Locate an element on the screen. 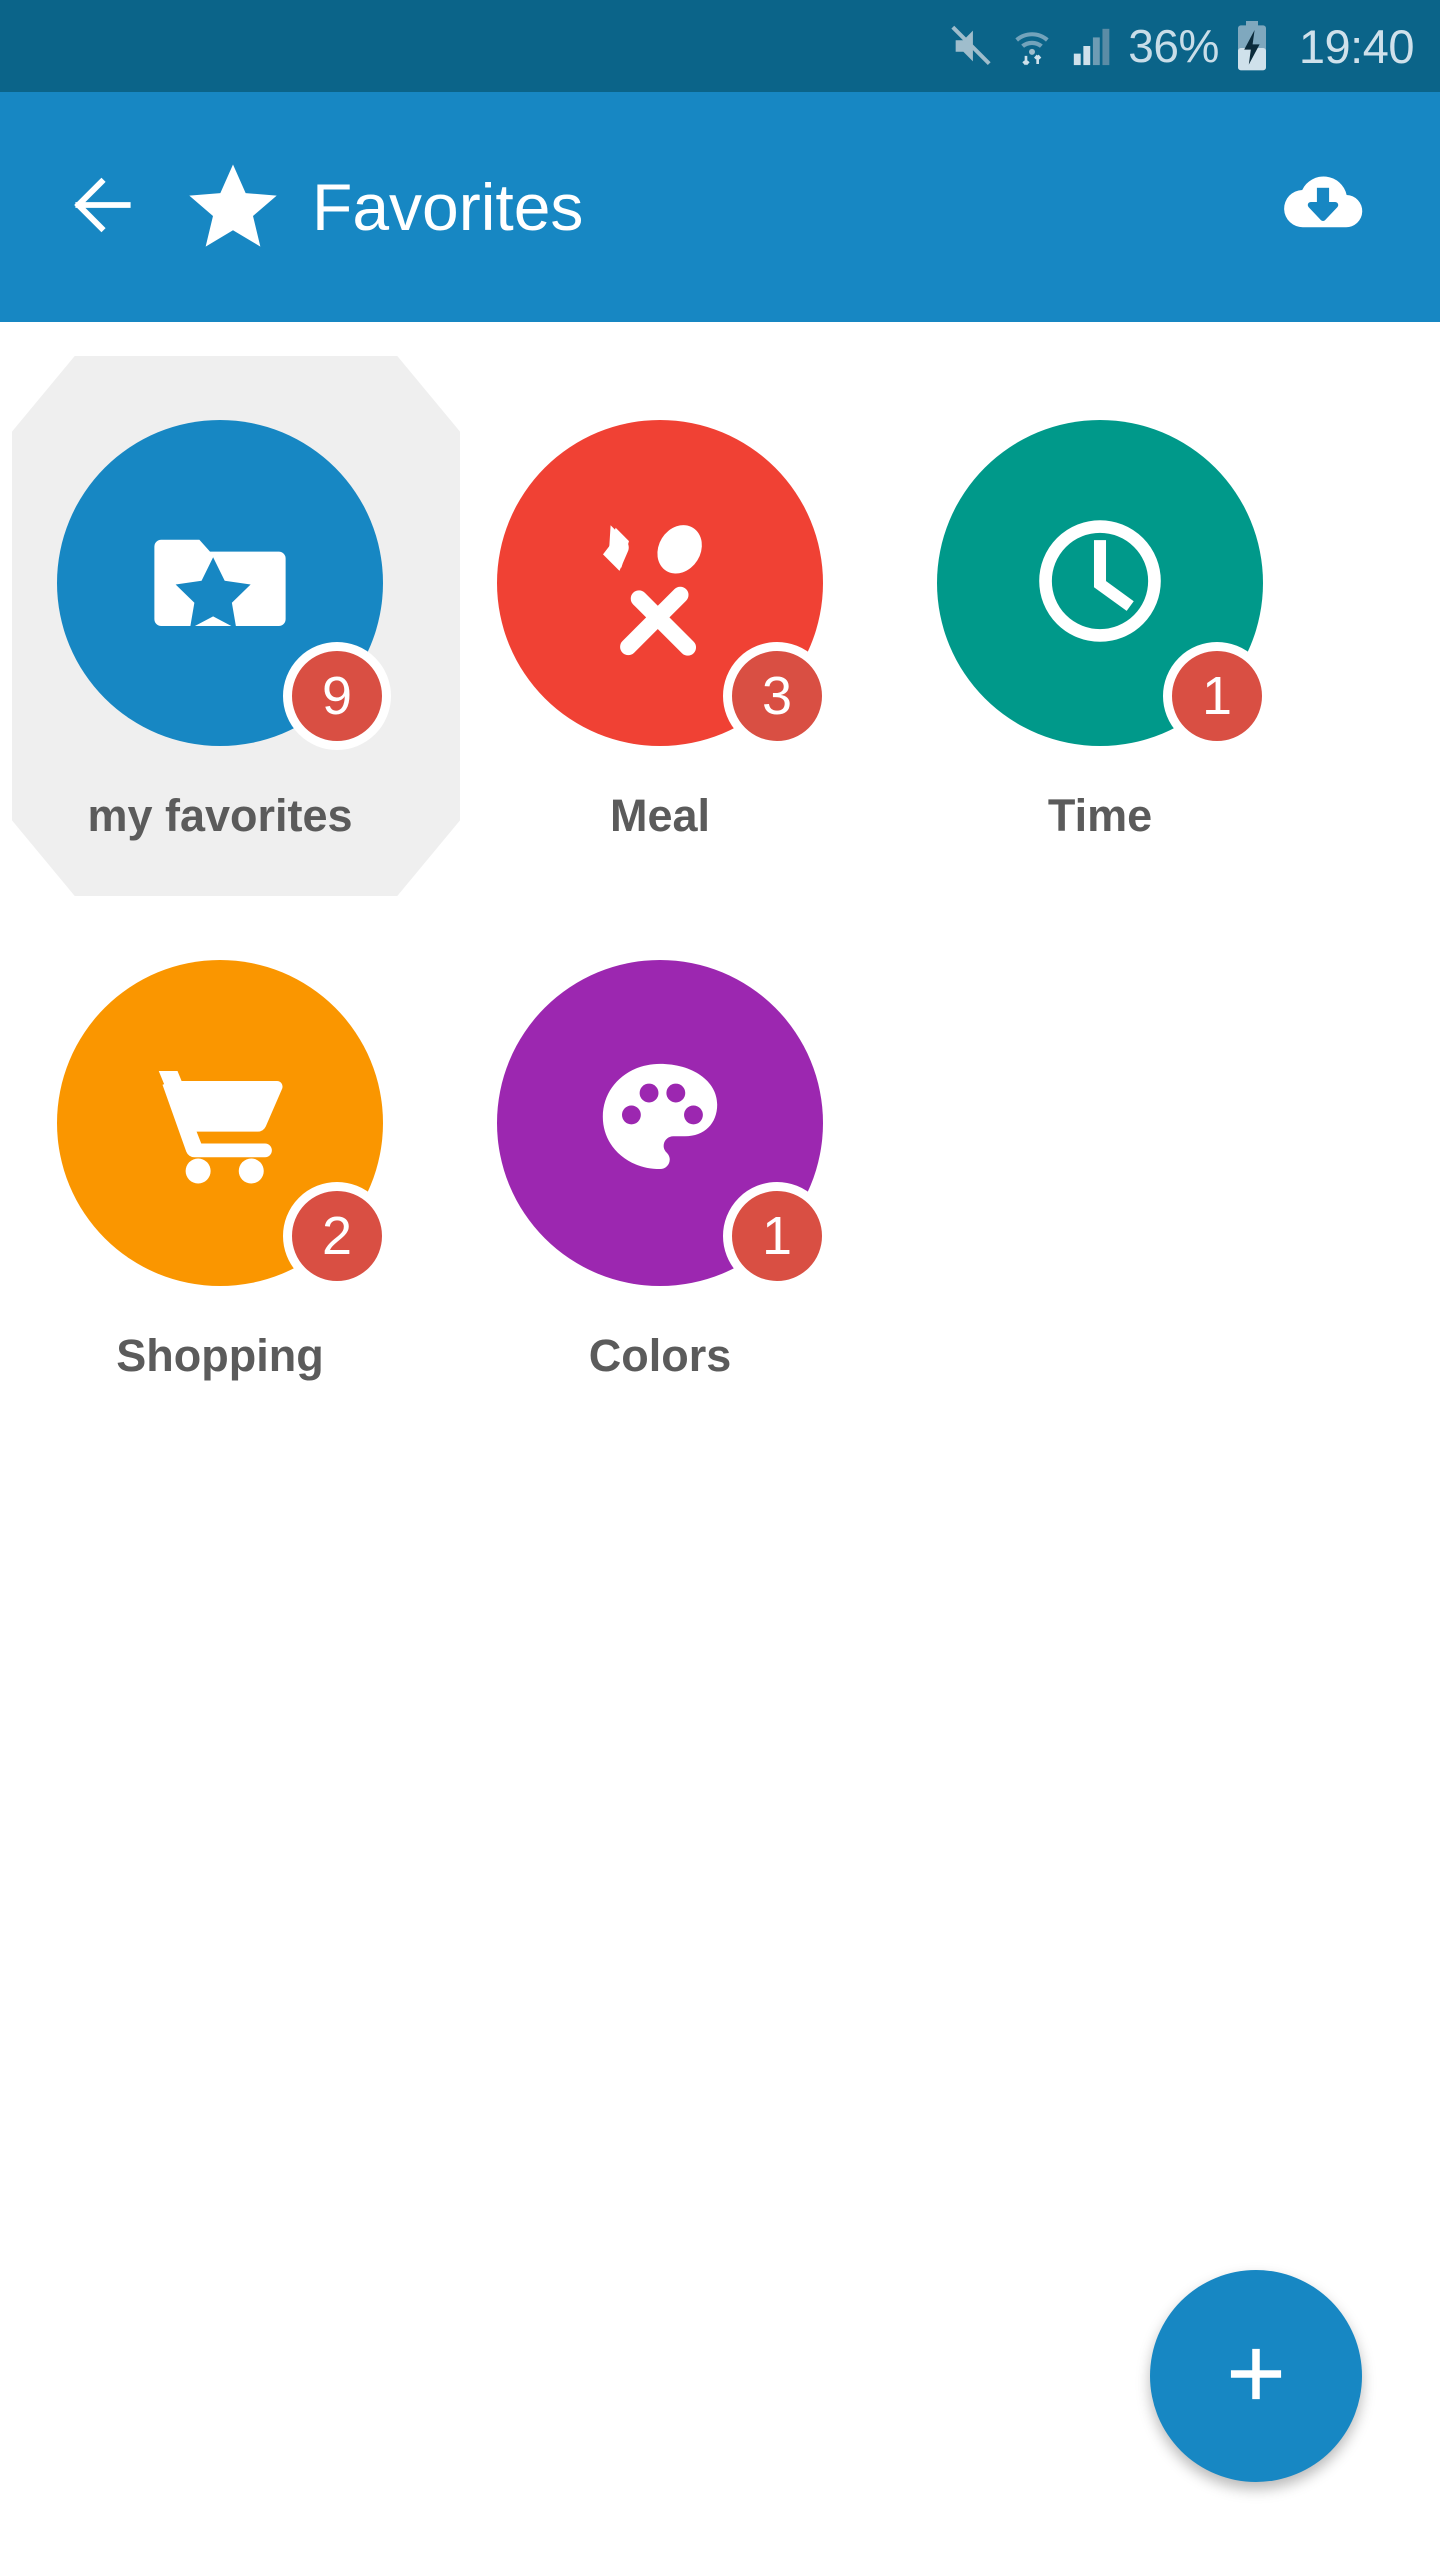 Image resolution: width=1440 pixels, height=2560 pixels. grid-tile-meal: 3 Meal is located at coordinates (660, 634).